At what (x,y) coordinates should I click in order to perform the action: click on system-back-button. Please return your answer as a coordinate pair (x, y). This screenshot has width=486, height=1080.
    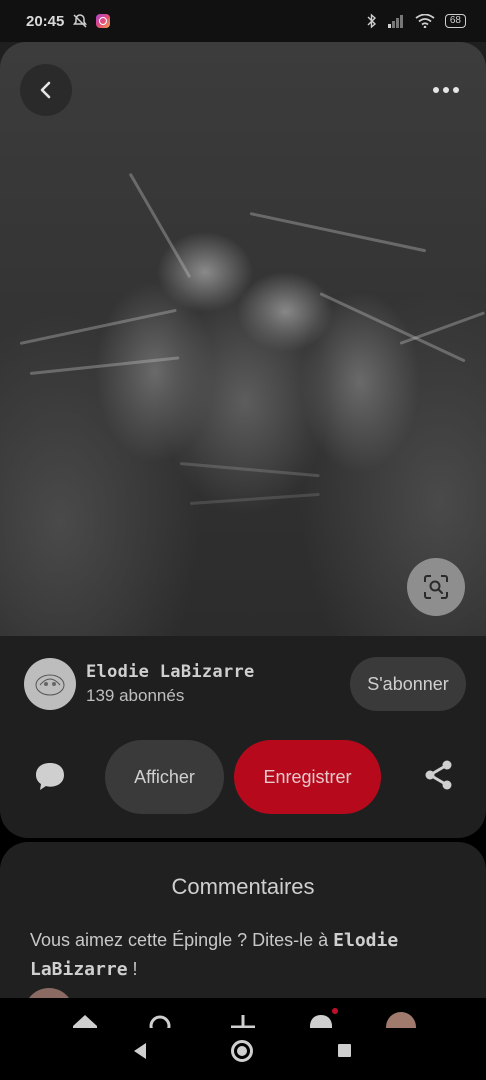
    Looking at the image, I should click on (140, 1053).